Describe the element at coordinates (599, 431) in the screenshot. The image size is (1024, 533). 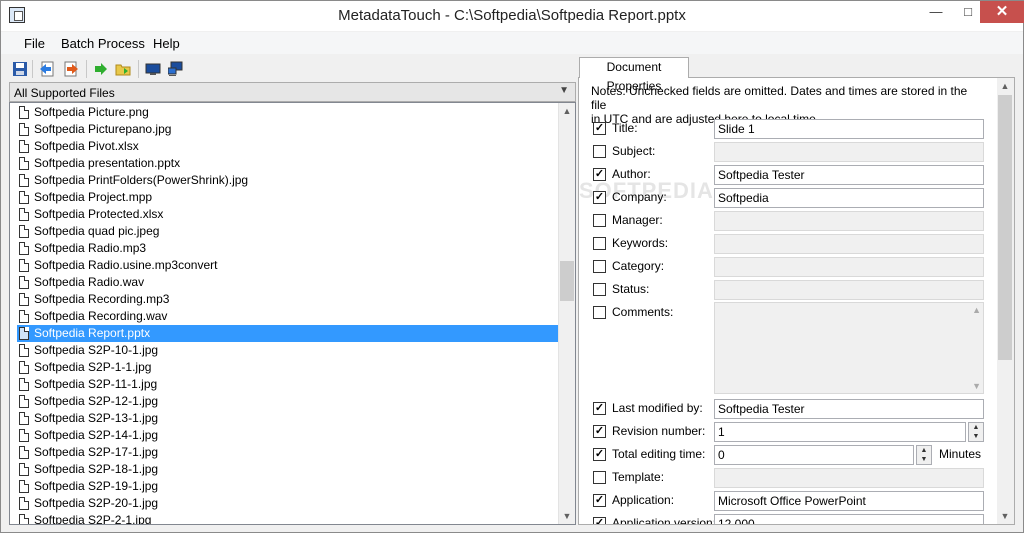
I see `revision-number-checkbox: ✓` at that location.